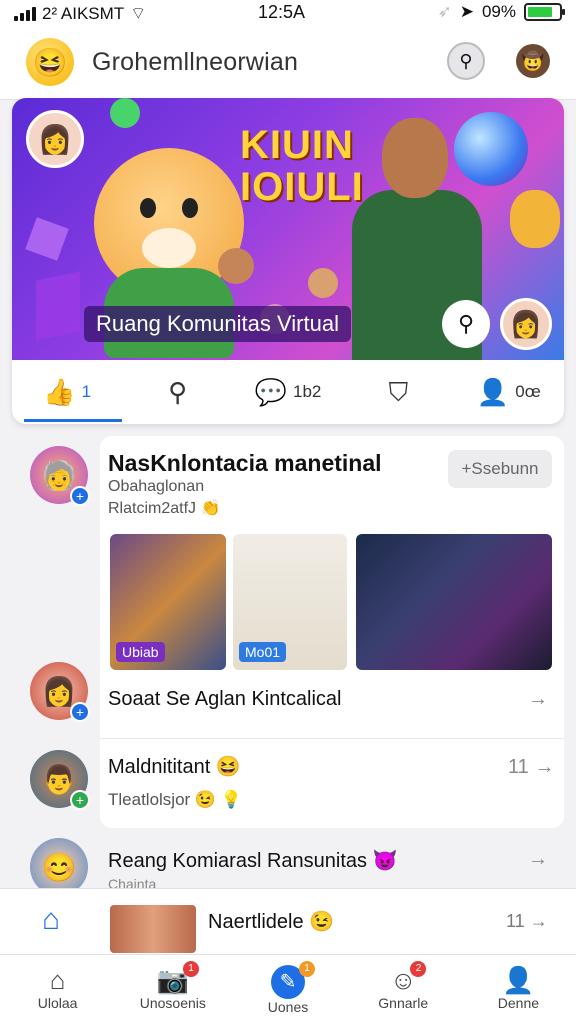  Describe the element at coordinates (210, 508) in the screenshot. I see `clap-icon: 👏` at that location.